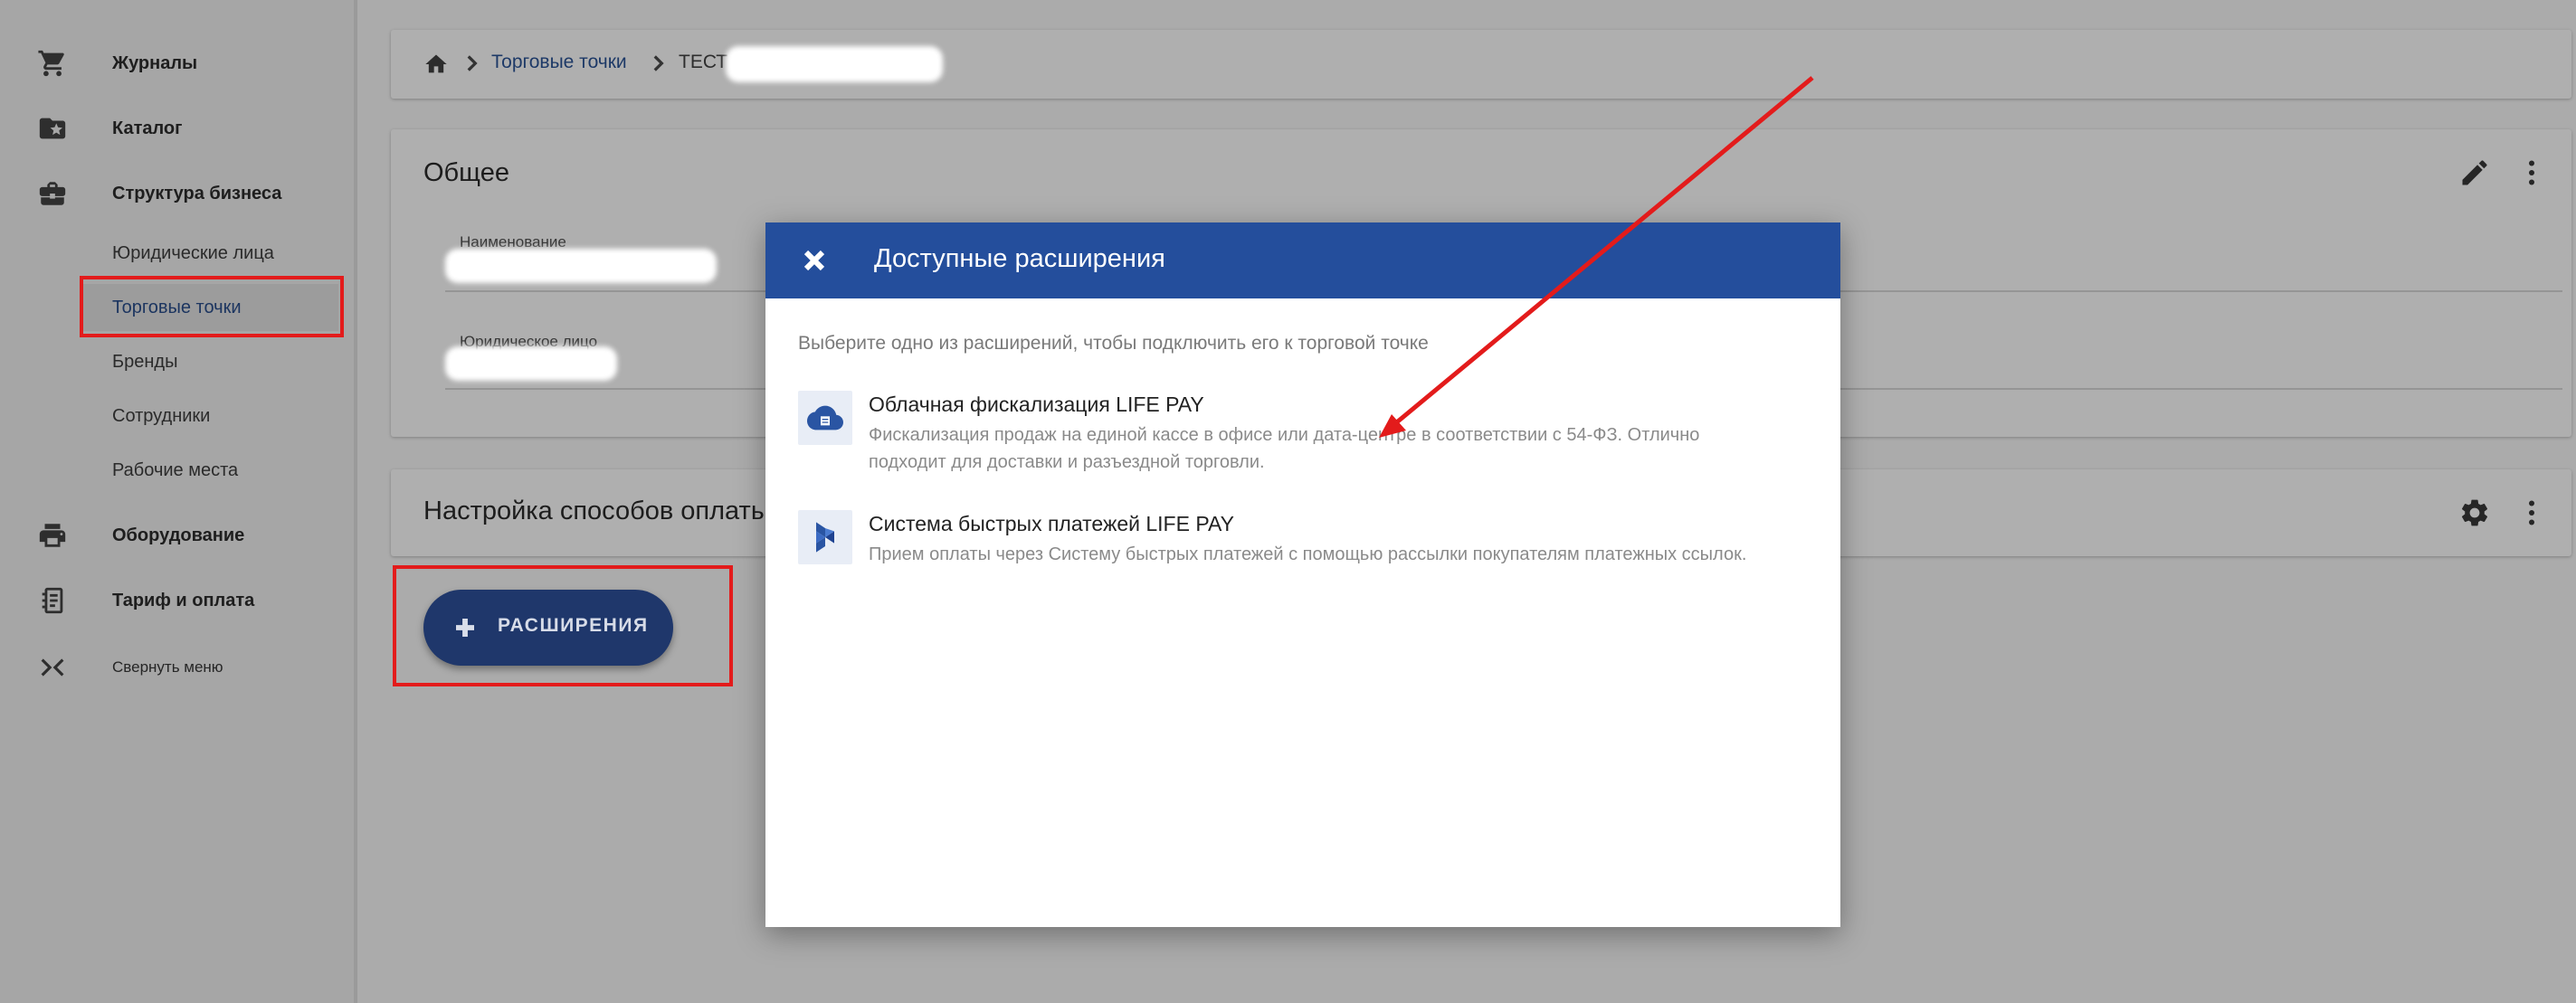  Describe the element at coordinates (1481, 64) in the screenshot. I see `breadcrumb: Торговые точки ТЕСТ` at that location.